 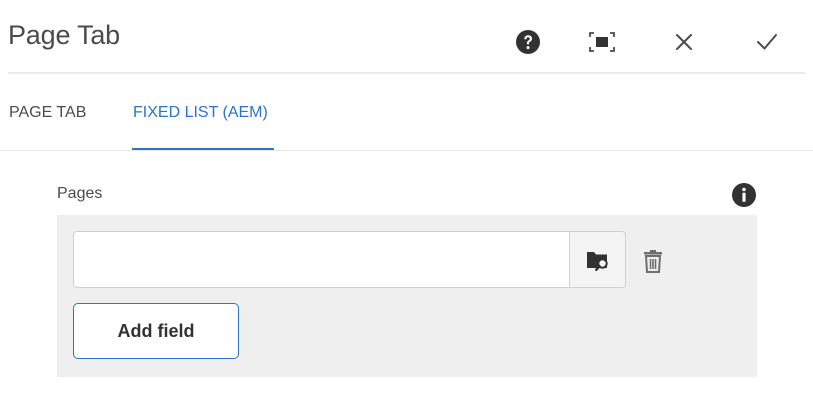 I want to click on dialog-title: Page Tab, so click(x=64, y=35).